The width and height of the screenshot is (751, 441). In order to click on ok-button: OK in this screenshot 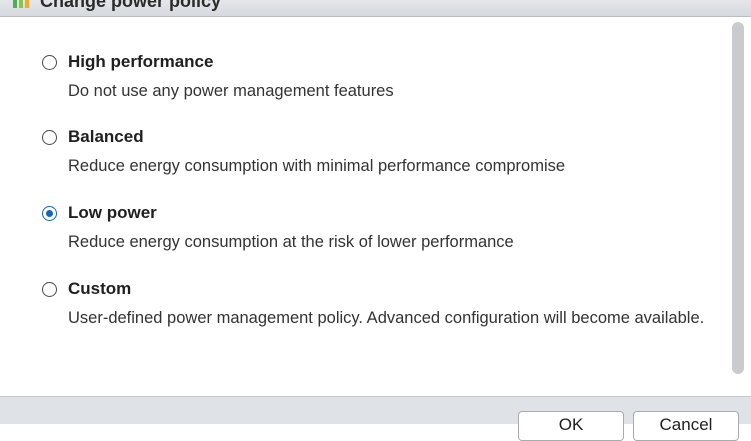, I will do `click(571, 426)`.